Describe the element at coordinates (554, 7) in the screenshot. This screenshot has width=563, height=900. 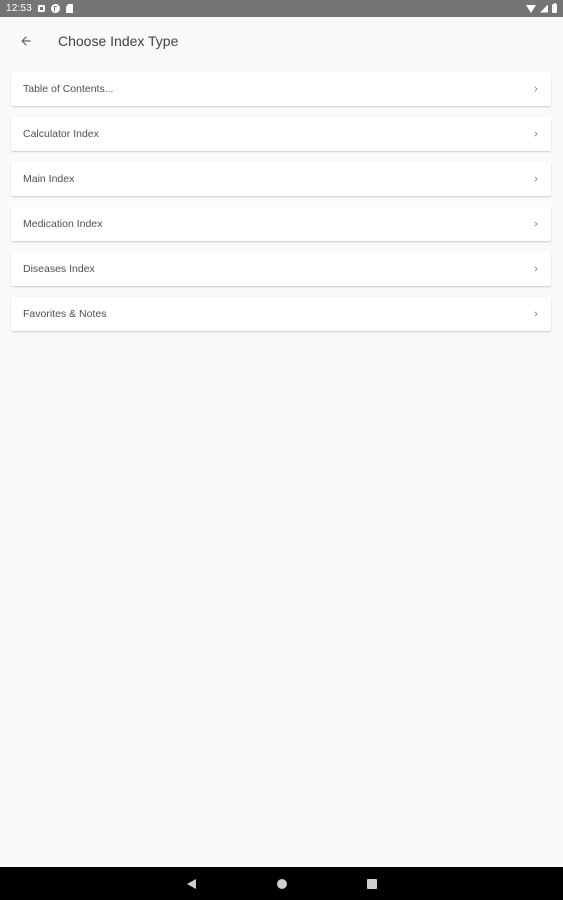
I see `battery-icon` at that location.